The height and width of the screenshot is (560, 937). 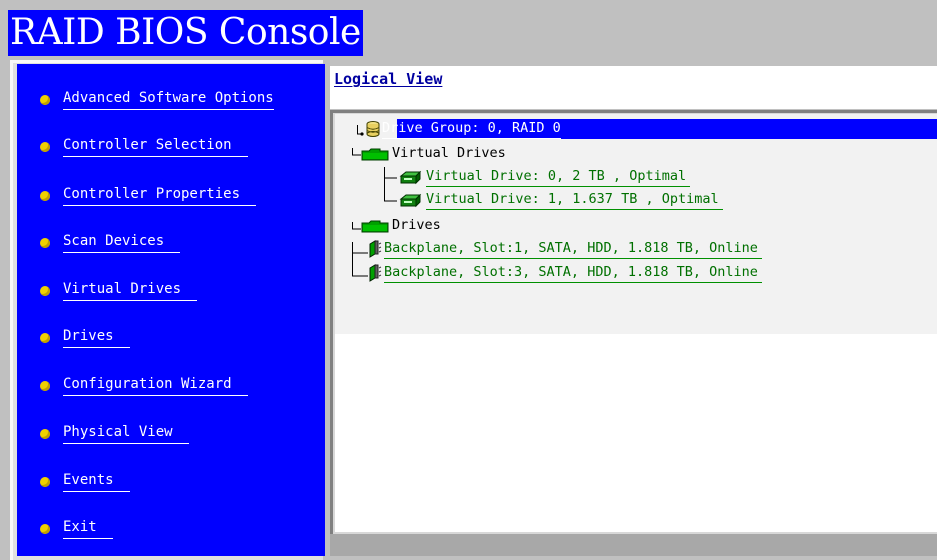 I want to click on menu-item-controller-properties: Controller Properties, so click(x=148, y=196).